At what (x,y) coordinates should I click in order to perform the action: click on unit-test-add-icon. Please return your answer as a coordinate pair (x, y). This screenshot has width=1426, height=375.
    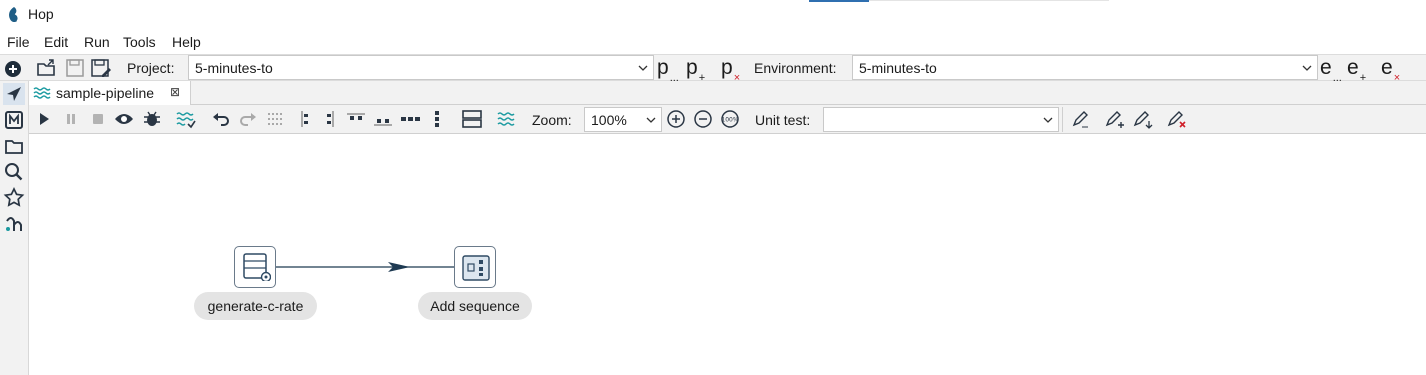
    Looking at the image, I should click on (1115, 119).